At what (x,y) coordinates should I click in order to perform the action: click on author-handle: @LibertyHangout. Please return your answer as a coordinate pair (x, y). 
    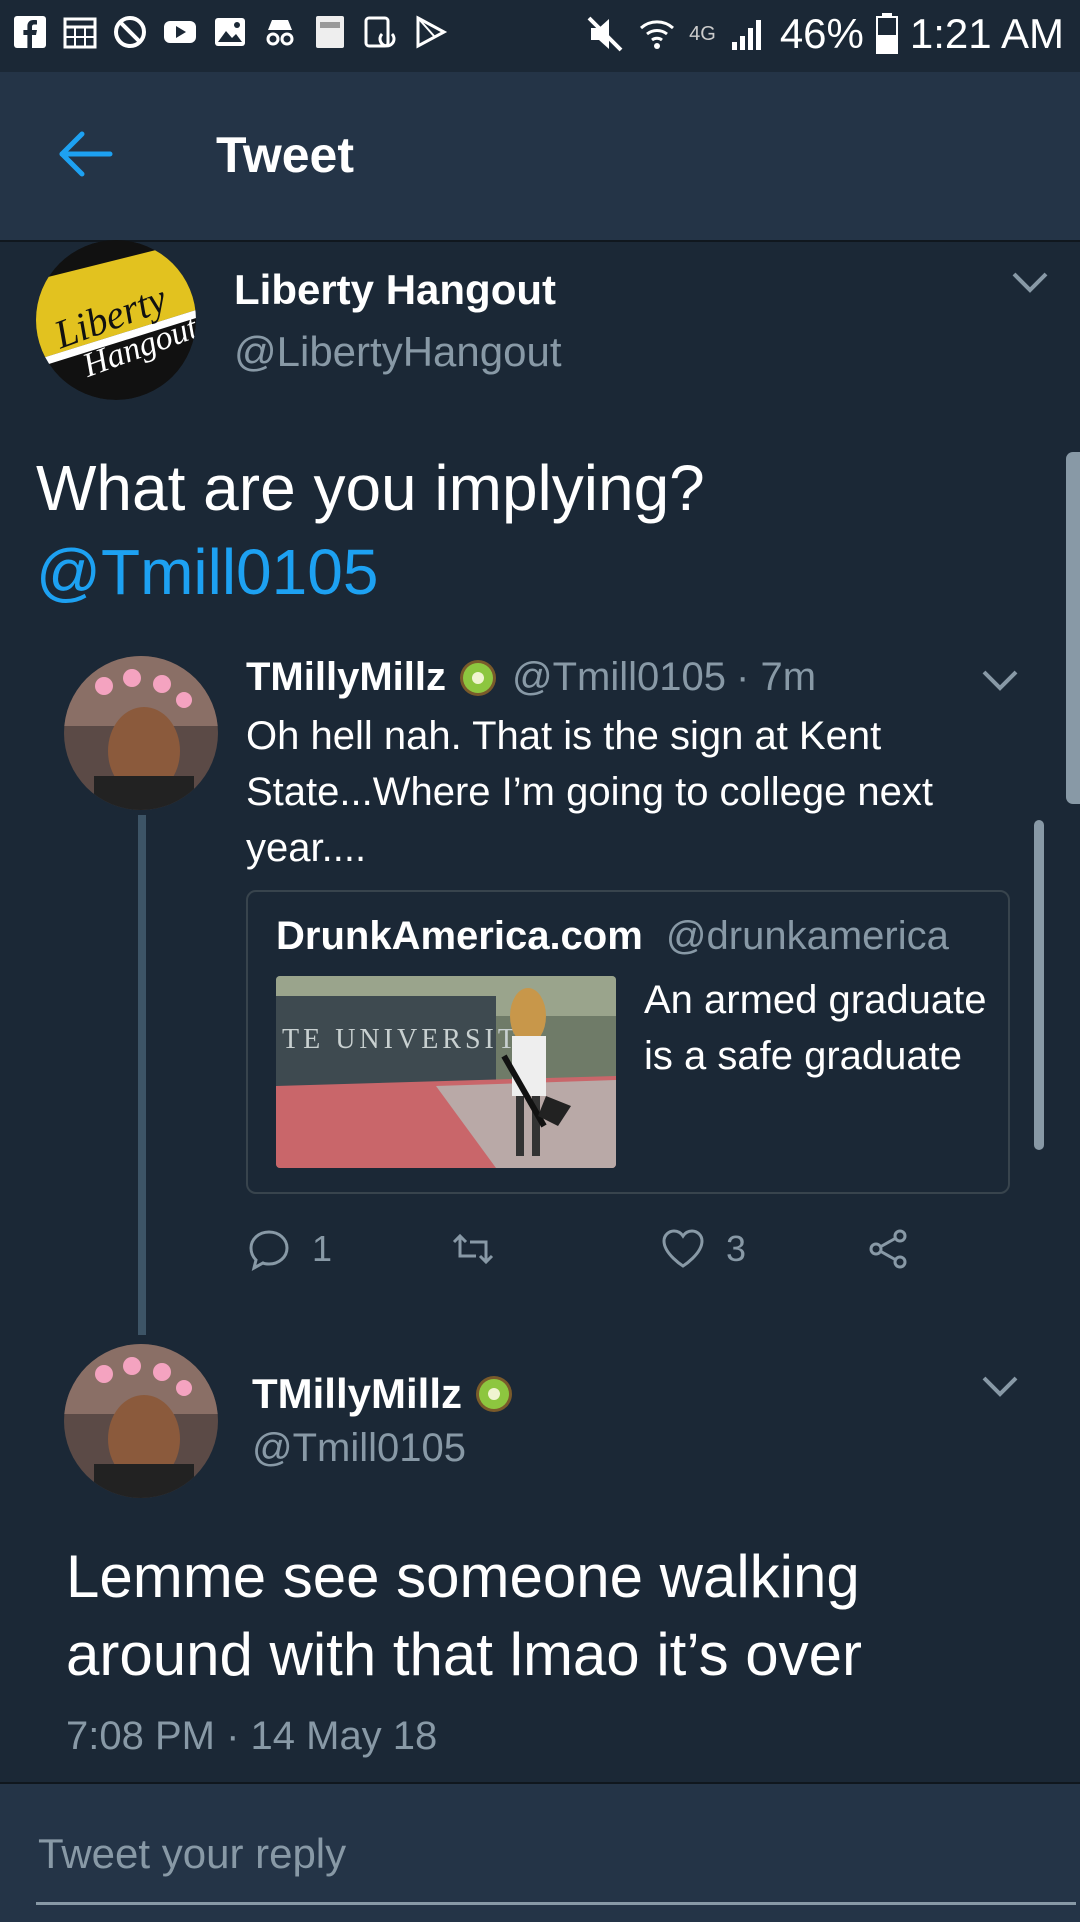
    Looking at the image, I should click on (398, 352).